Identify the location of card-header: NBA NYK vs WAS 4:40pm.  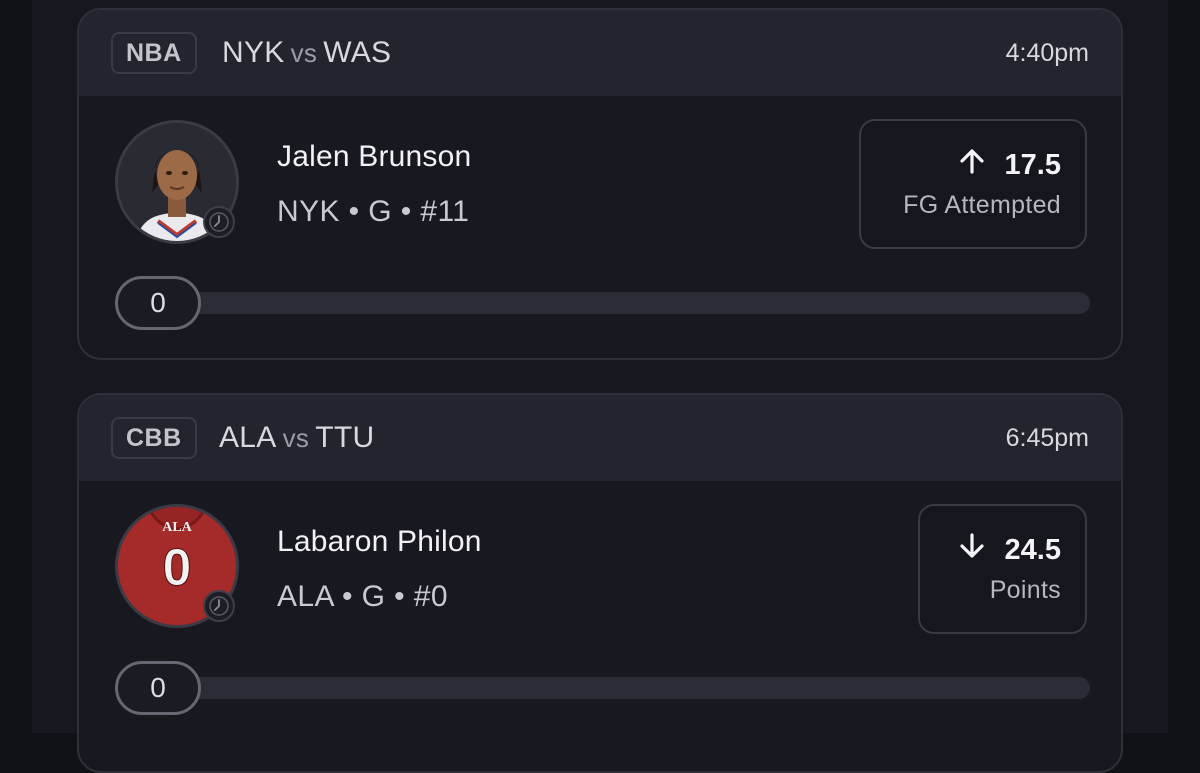
(600, 53).